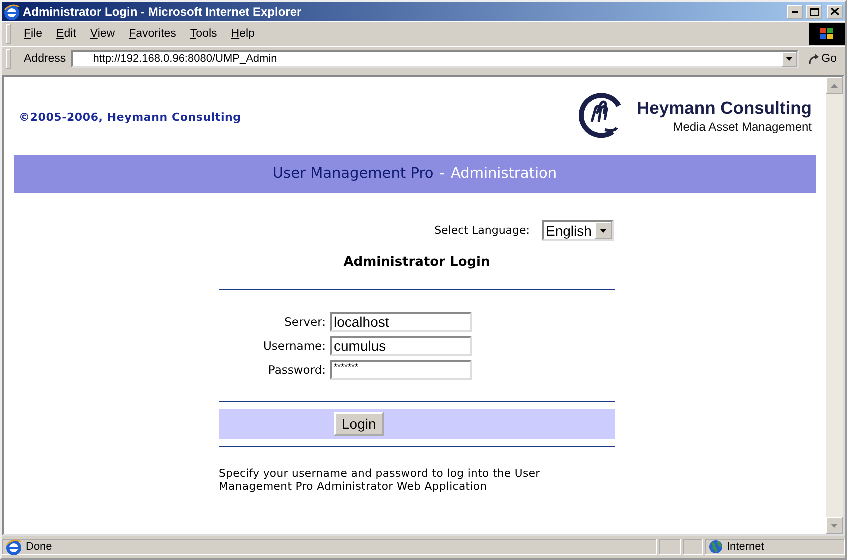 The height and width of the screenshot is (560, 847). I want to click on globe-icon, so click(716, 547).